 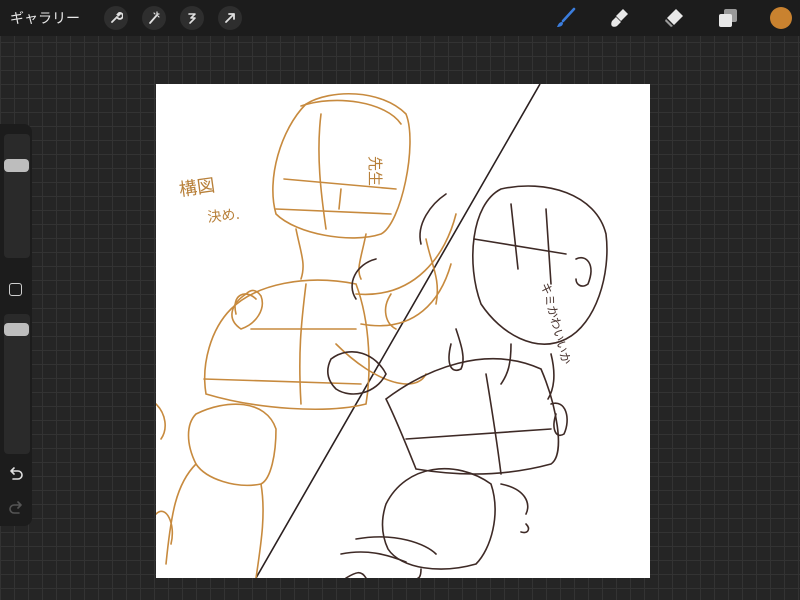 What do you see at coordinates (555, 323) in the screenshot?
I see `annotation-kimi-kawaii: キミかわいいか` at bounding box center [555, 323].